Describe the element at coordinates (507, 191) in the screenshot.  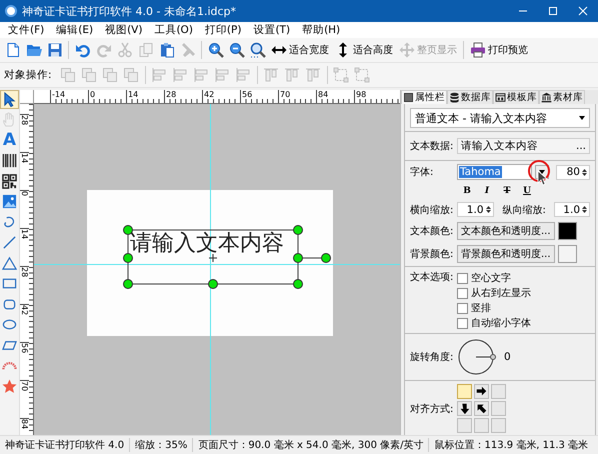
I see `strike-button: T` at that location.